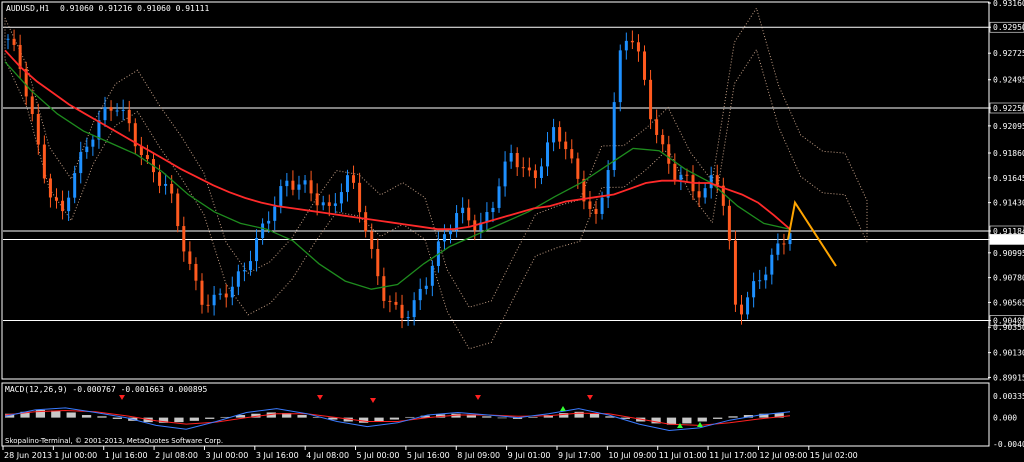 The height and width of the screenshot is (462, 1024). Describe the element at coordinates (1005, 418) in the screenshot. I see `macd-tick-label: 0.000` at that location.